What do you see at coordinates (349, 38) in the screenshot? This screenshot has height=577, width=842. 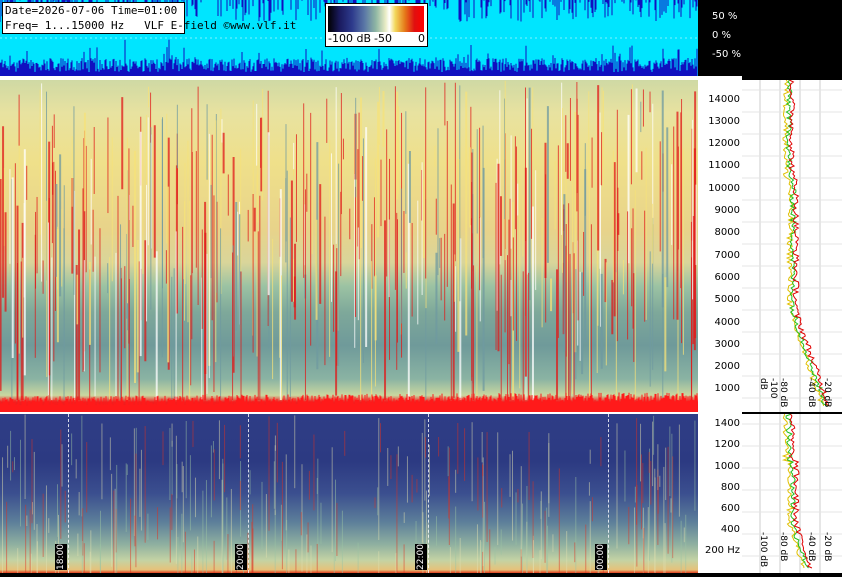 I see `scale-label-min: -100 dB` at bounding box center [349, 38].